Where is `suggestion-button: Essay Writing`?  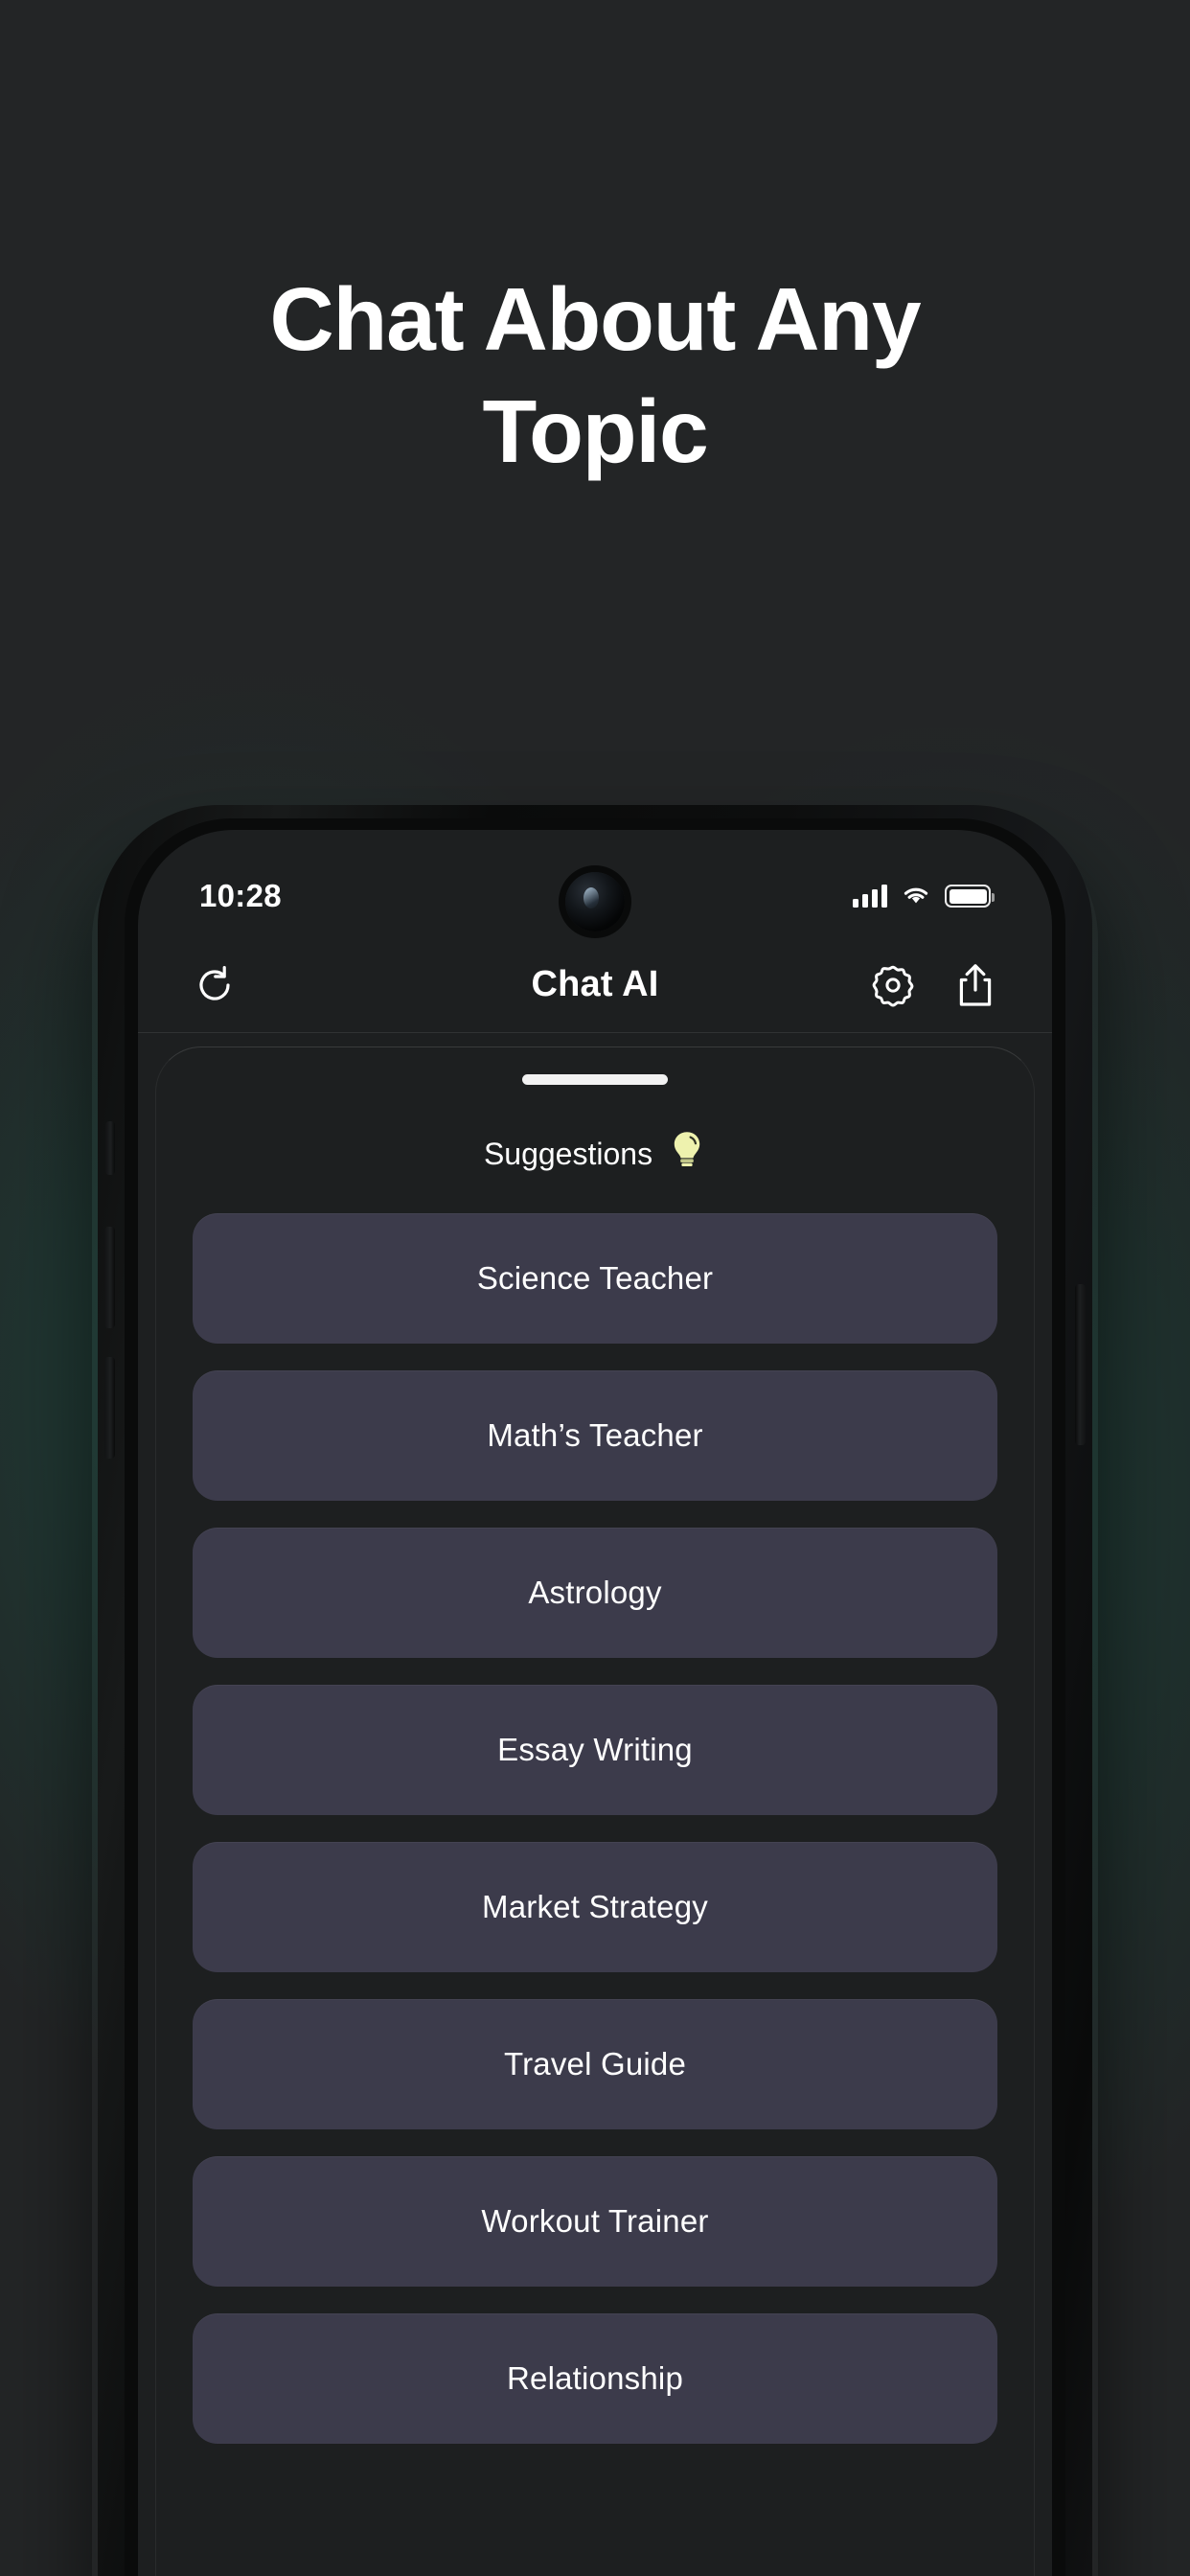 suggestion-button: Essay Writing is located at coordinates (595, 1750).